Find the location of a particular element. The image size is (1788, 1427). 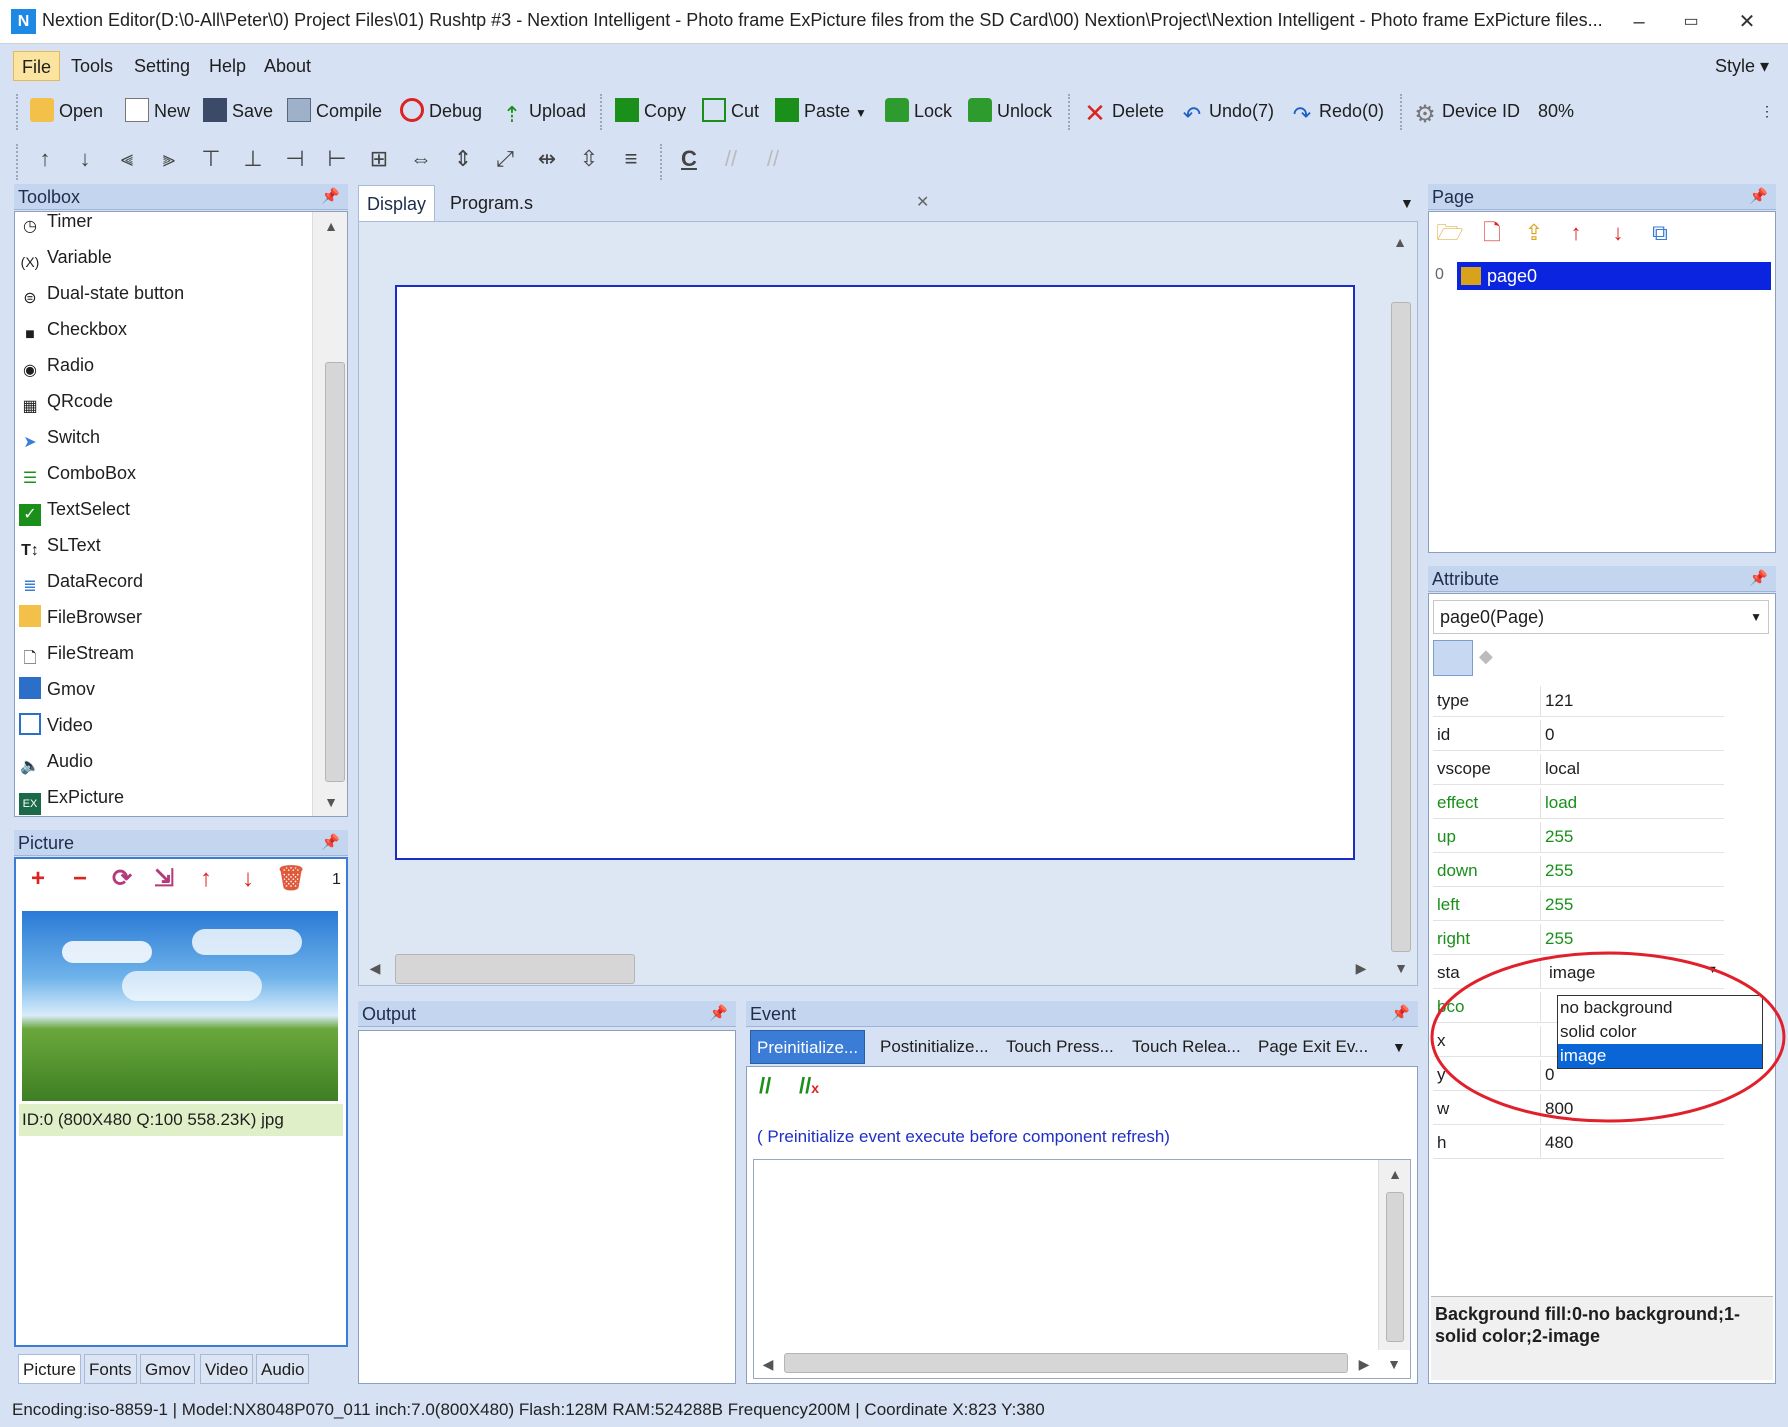

copy-button: Copy is located at coordinates (650, 111).